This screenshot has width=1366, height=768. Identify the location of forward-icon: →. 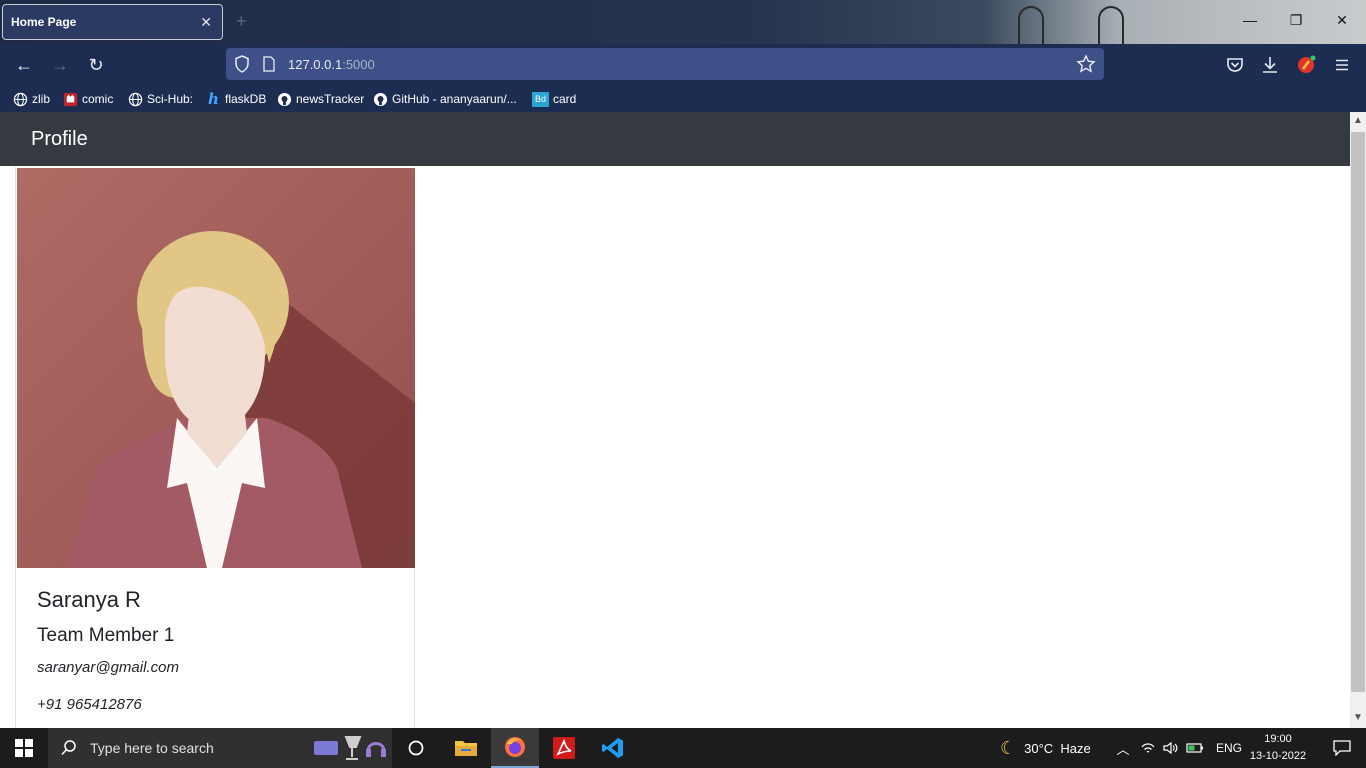
(60, 65).